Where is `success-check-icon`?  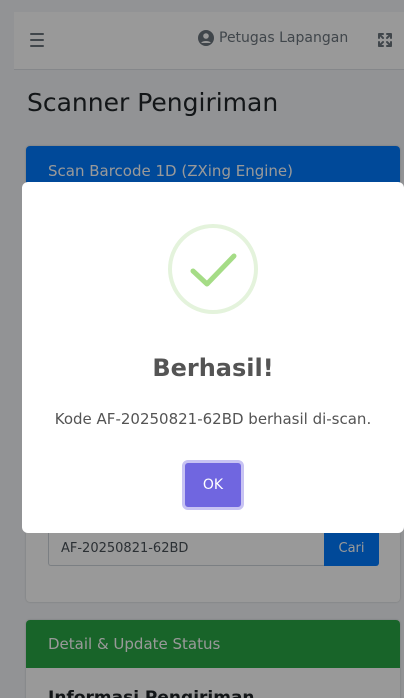 success-check-icon is located at coordinates (213, 269).